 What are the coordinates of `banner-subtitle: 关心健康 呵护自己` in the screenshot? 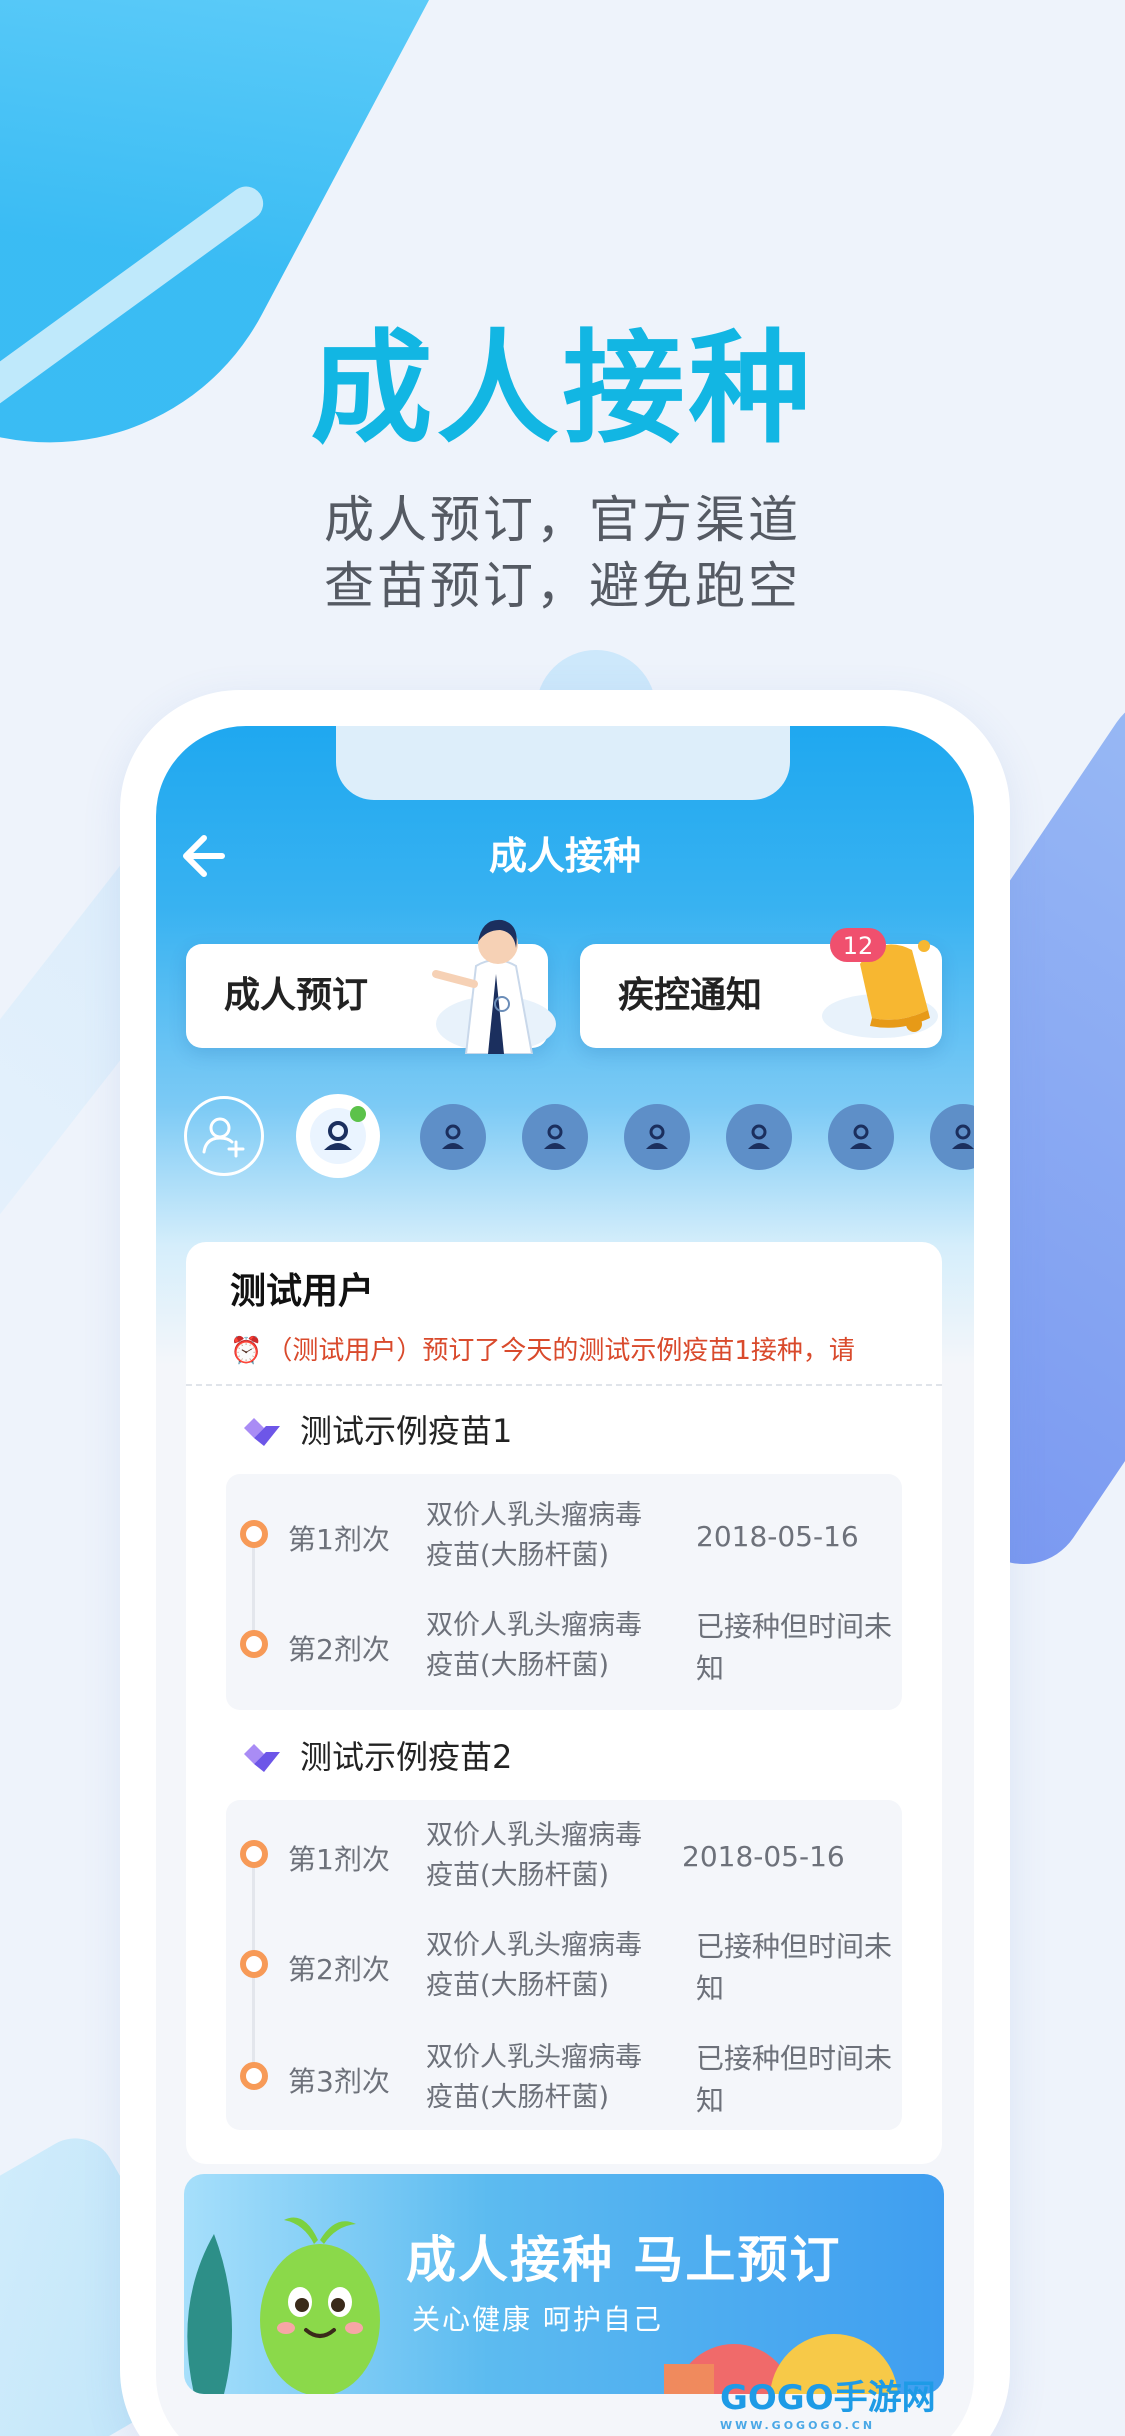 It's located at (537, 2319).